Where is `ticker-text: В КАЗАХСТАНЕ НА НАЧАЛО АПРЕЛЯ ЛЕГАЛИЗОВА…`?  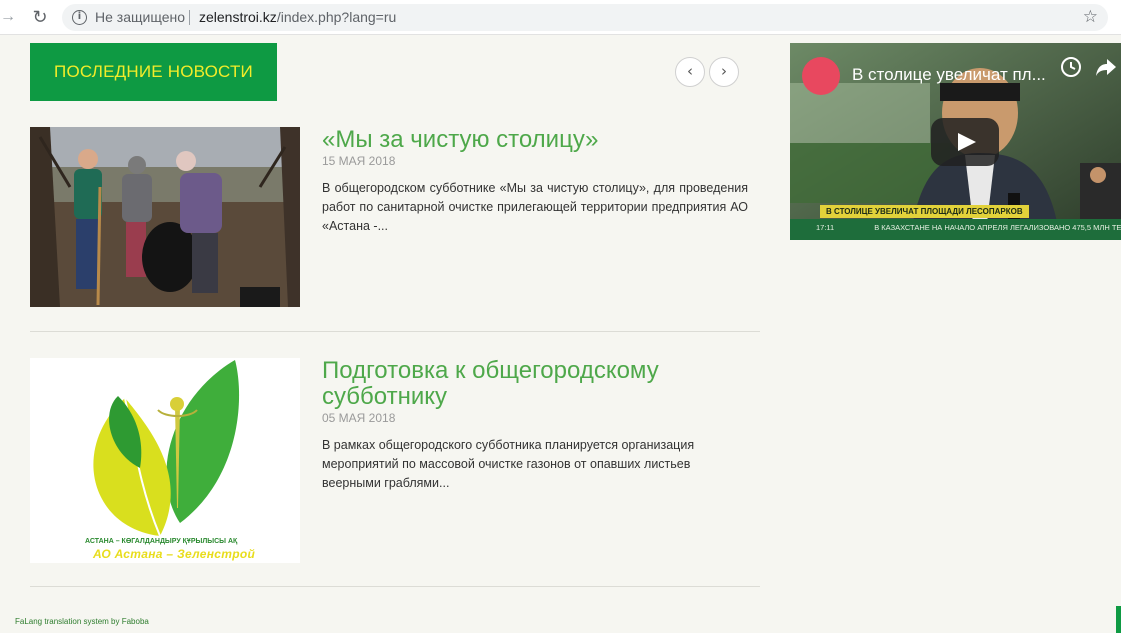
ticker-text: В КАЗАХСТАНЕ НА НАЧАЛО АПРЕЛЯ ЛЕГАЛИЗОВА… is located at coordinates (997, 227).